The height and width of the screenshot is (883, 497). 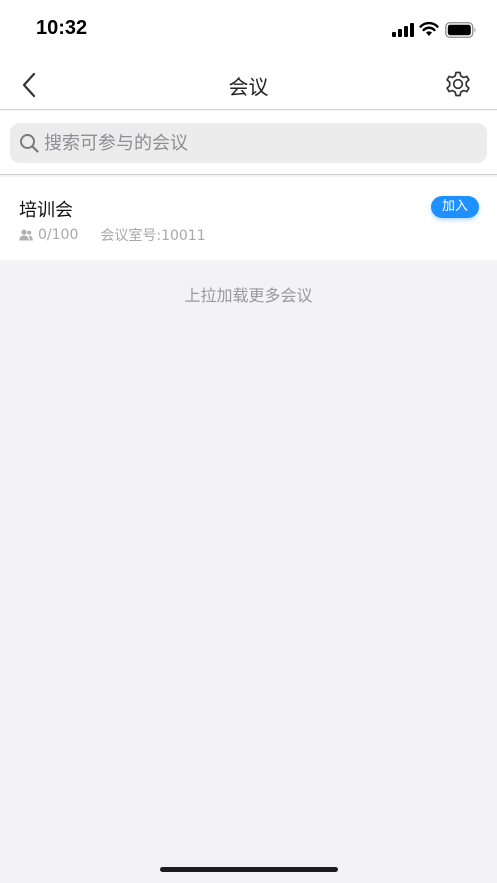 I want to click on search-section, so click(x=248, y=143).